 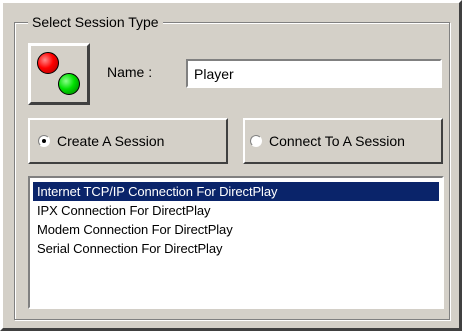 What do you see at coordinates (236, 229) in the screenshot?
I see `list-item-modem: Modem Connection For DirectPlay` at bounding box center [236, 229].